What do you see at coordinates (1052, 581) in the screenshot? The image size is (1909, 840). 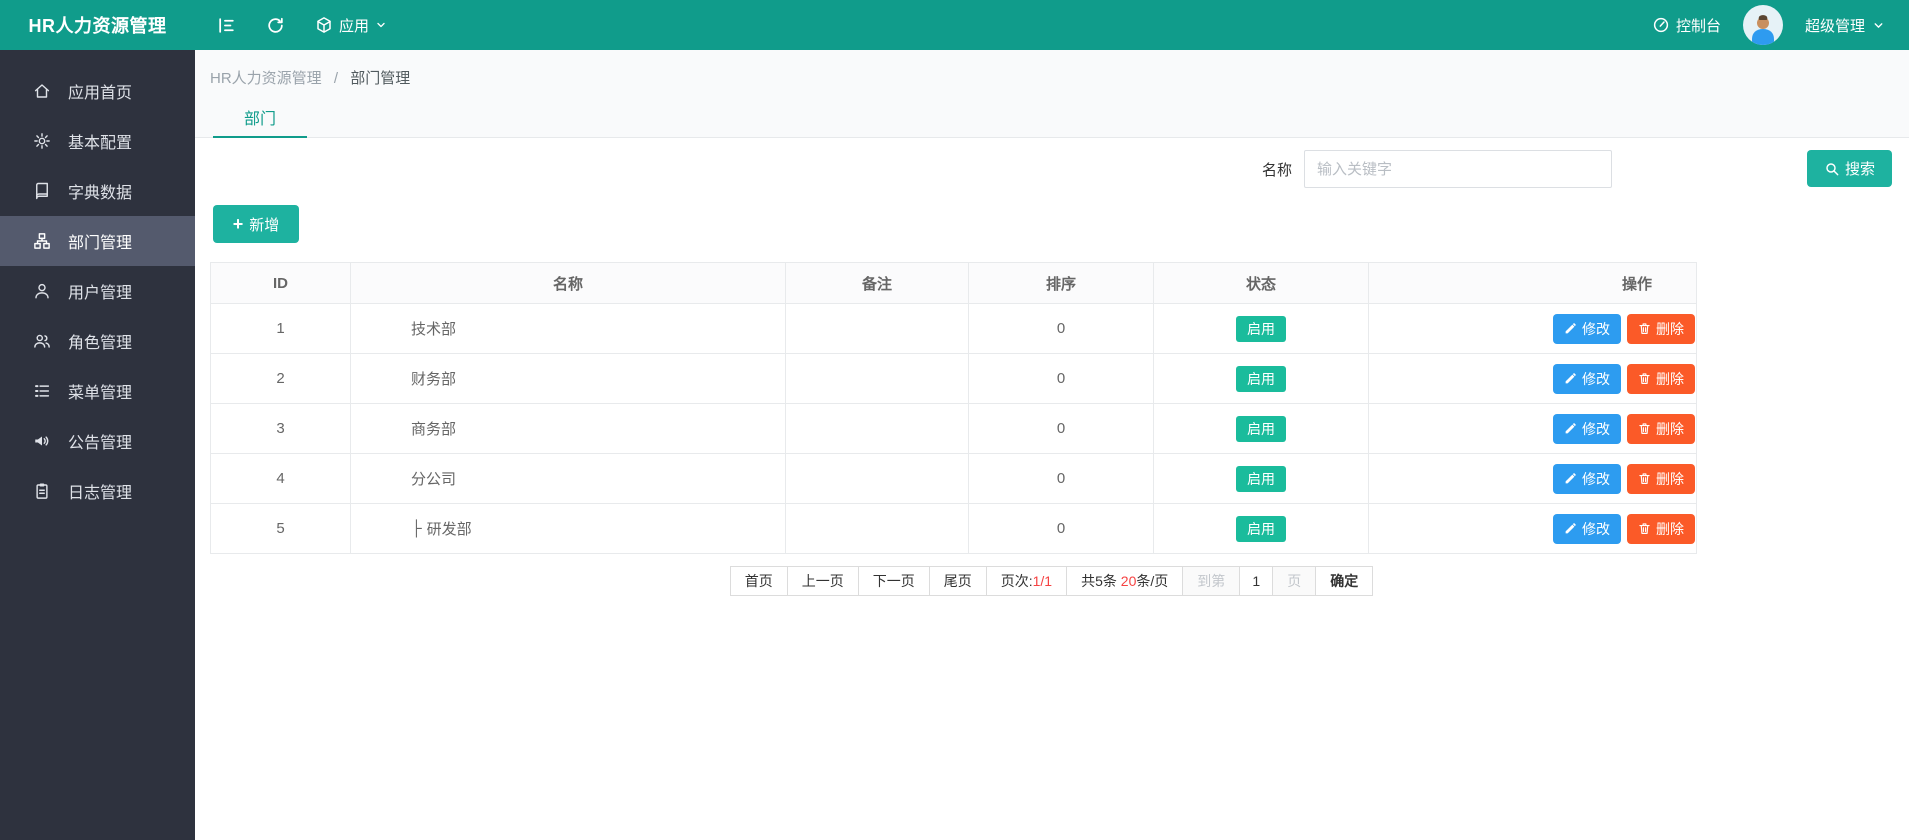 I see `pagination: 首页 上一页 下一页 尾页 页次:1/1 共5条 20条/页 到第 页 确定` at bounding box center [1052, 581].